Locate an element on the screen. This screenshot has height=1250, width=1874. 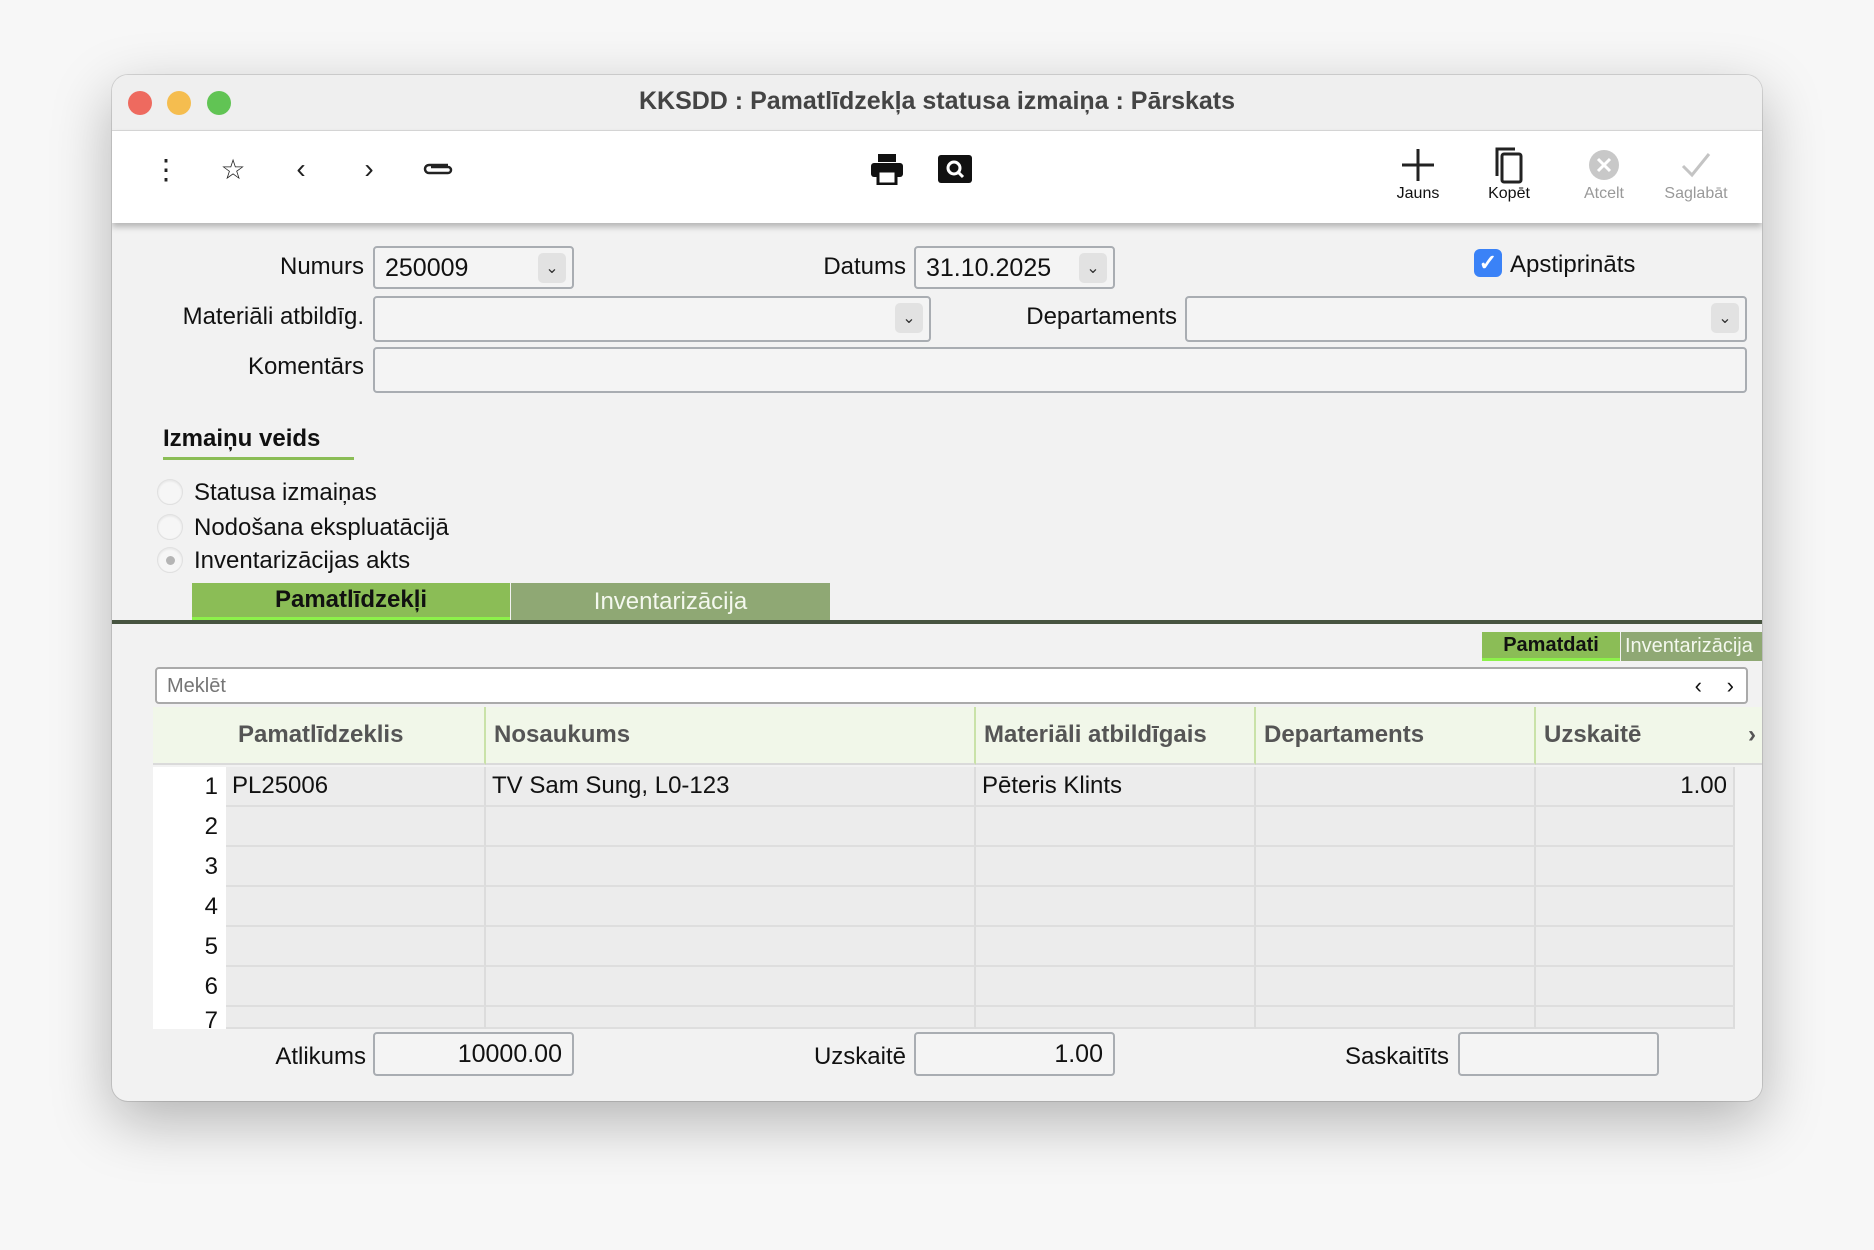
copy-button: Kopēt is located at coordinates (1509, 174).